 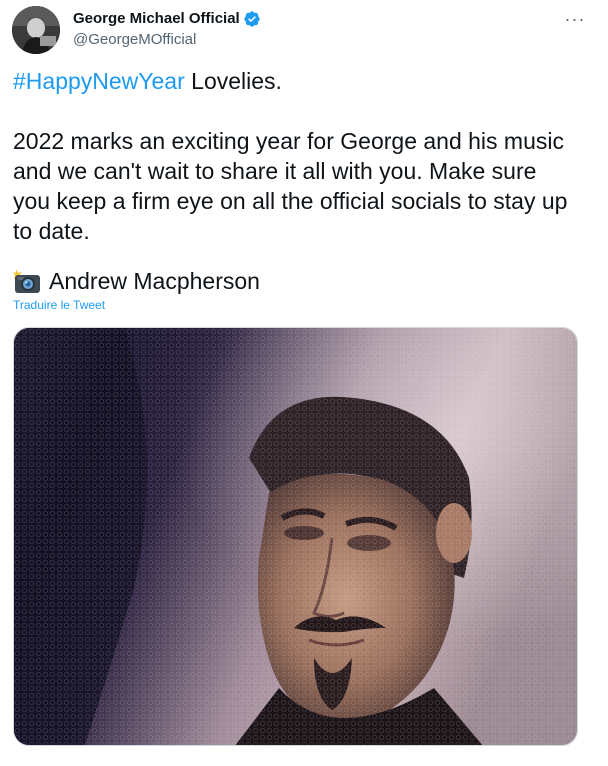 I want to click on tweet-line: to date., so click(x=51, y=231).